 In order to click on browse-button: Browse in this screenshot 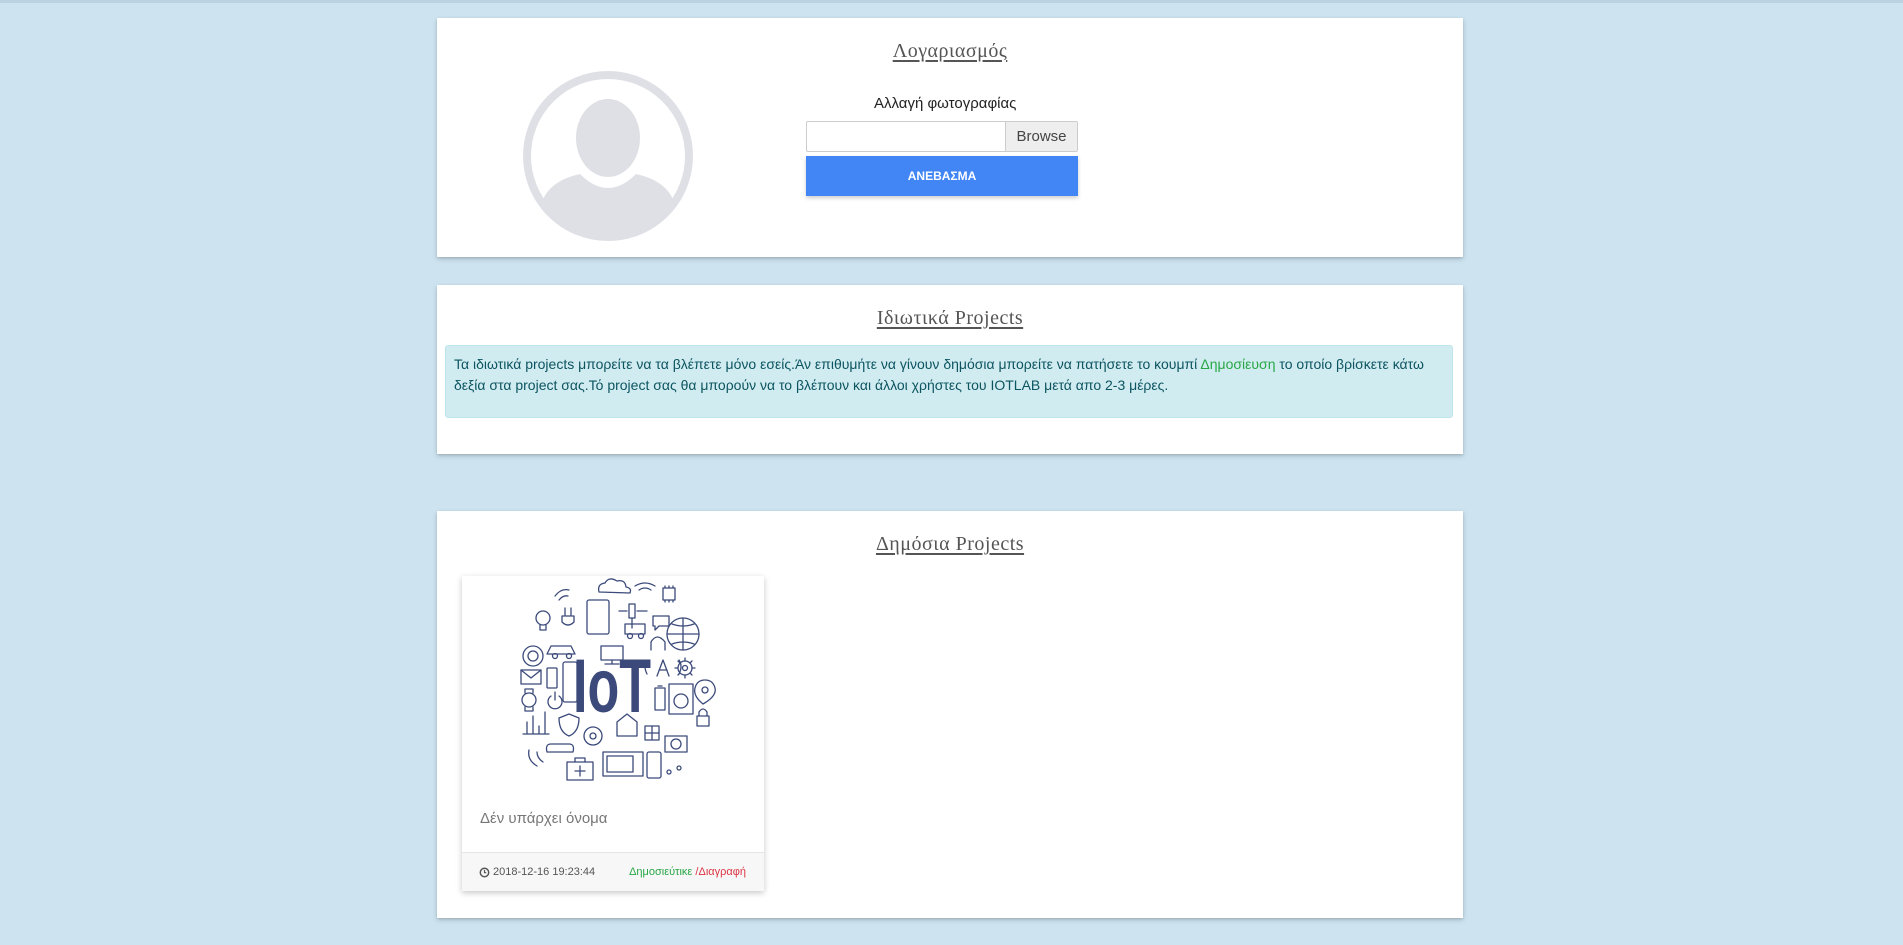, I will do `click(1041, 136)`.